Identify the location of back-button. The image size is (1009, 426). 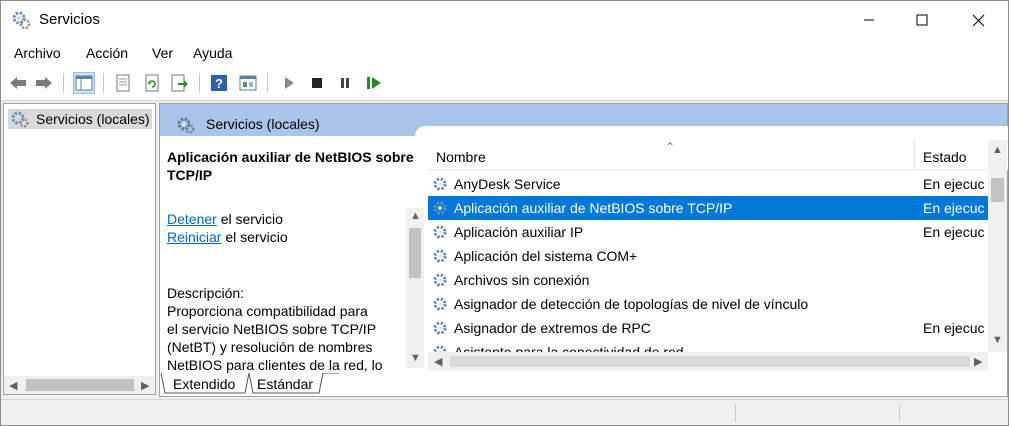
(18, 83).